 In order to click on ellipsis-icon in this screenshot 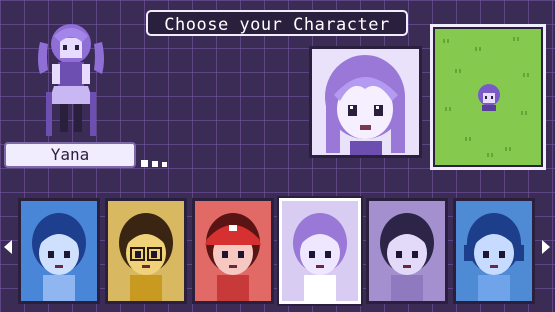, I will do `click(157, 160)`.